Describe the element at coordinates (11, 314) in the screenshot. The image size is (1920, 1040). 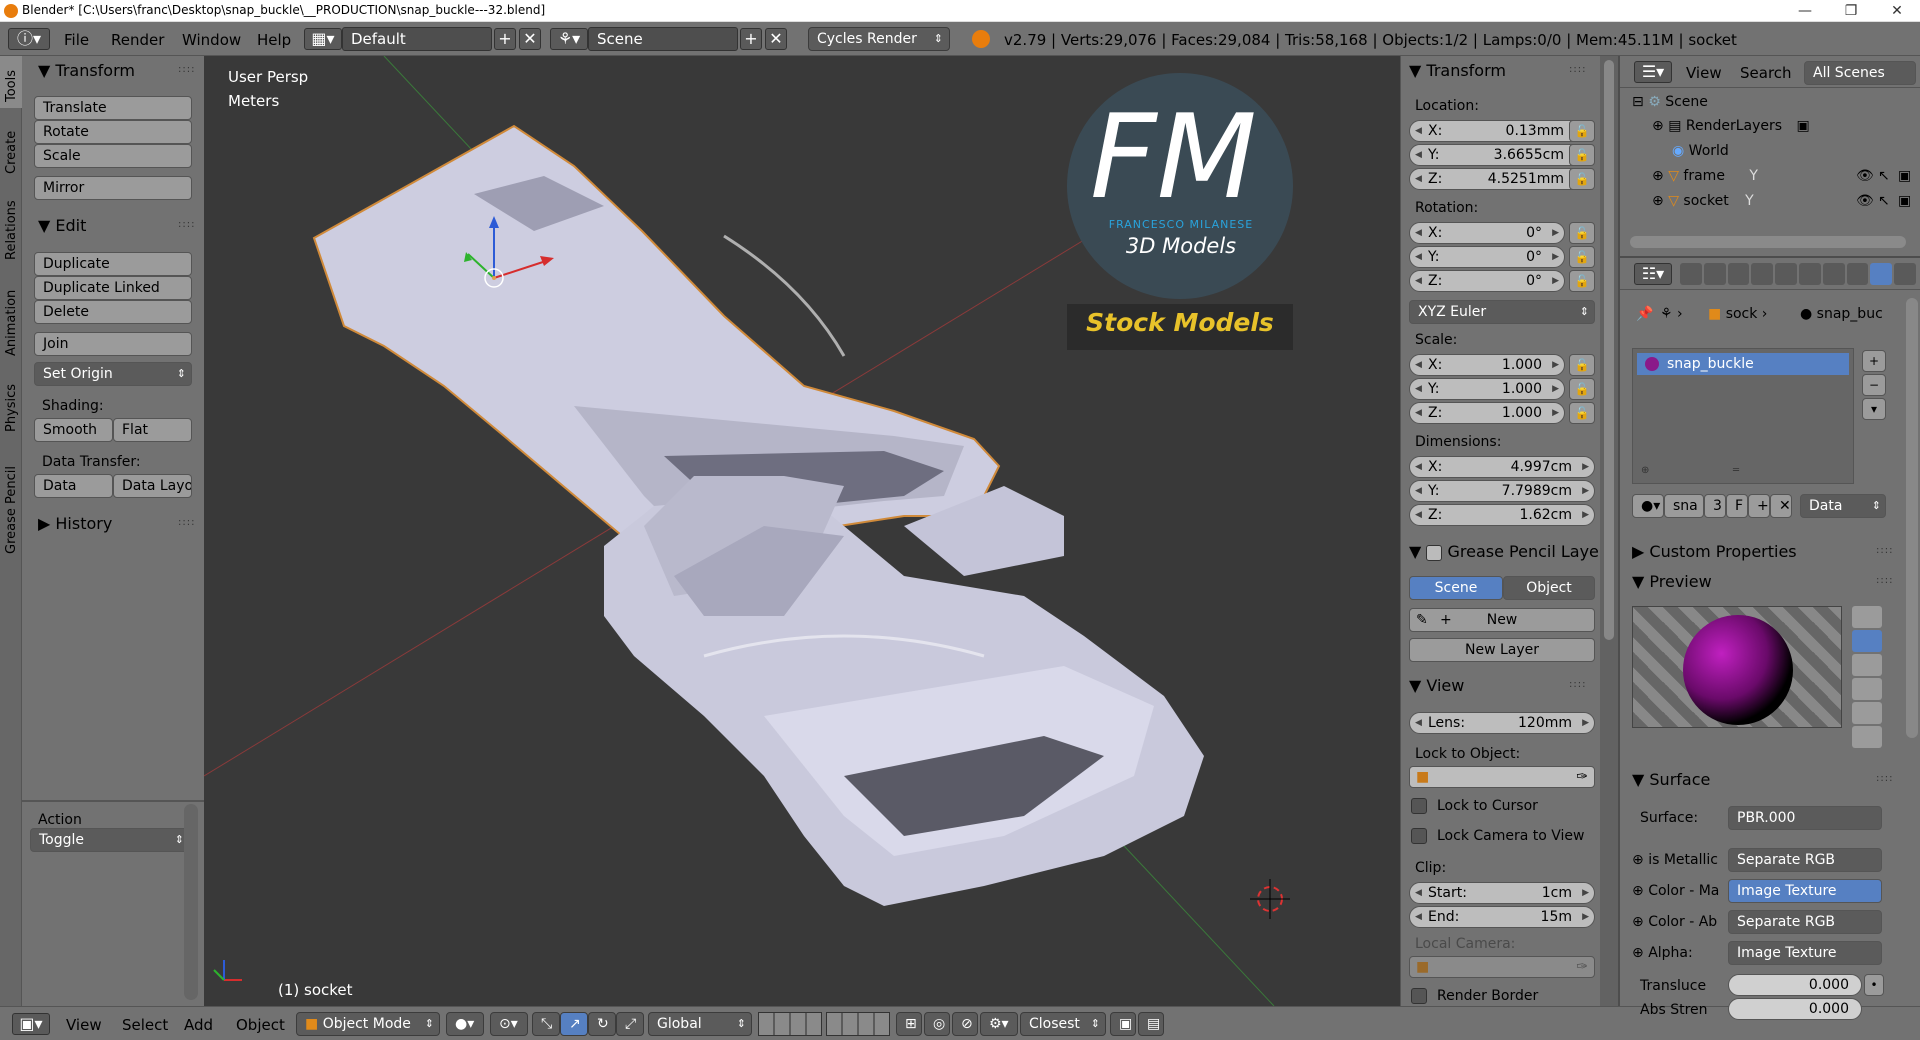
I see `tab-animation: Animation` at that location.